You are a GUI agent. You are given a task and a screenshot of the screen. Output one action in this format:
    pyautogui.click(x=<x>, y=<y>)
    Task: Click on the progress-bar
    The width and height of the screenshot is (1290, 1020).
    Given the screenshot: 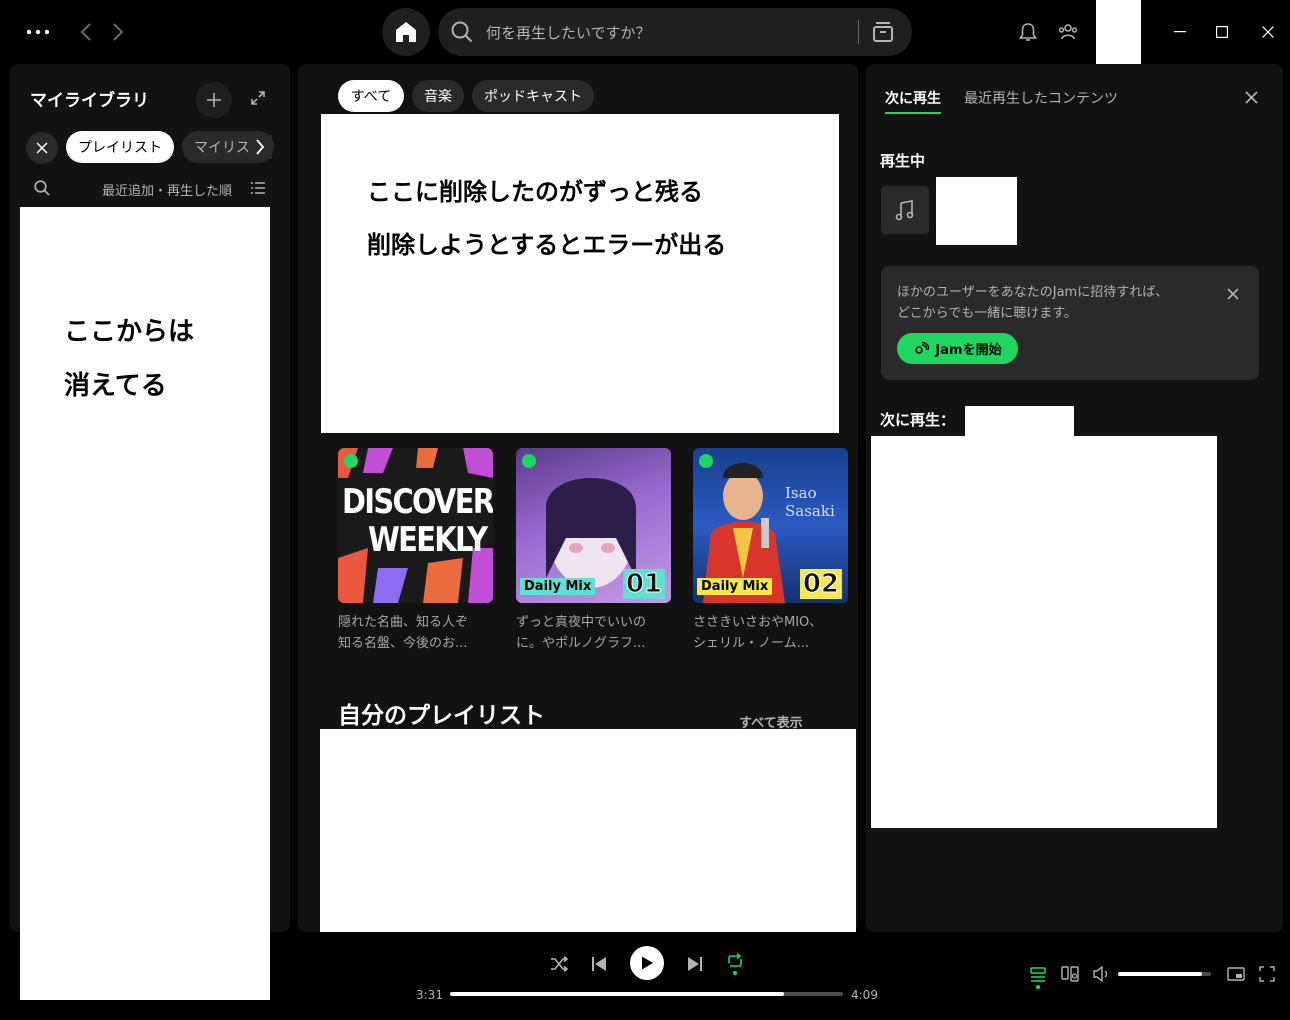 What is the action you would take?
    pyautogui.click(x=646, y=994)
    